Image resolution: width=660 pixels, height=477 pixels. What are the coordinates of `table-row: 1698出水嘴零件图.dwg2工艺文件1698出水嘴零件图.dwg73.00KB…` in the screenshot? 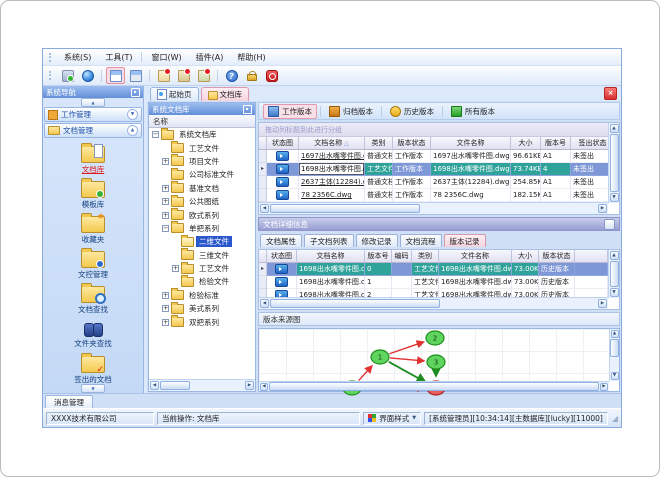 It's located at (433, 293).